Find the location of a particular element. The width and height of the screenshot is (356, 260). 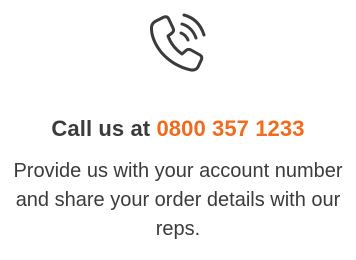

headline: Call us at 0800 357 1233 is located at coordinates (177, 129).